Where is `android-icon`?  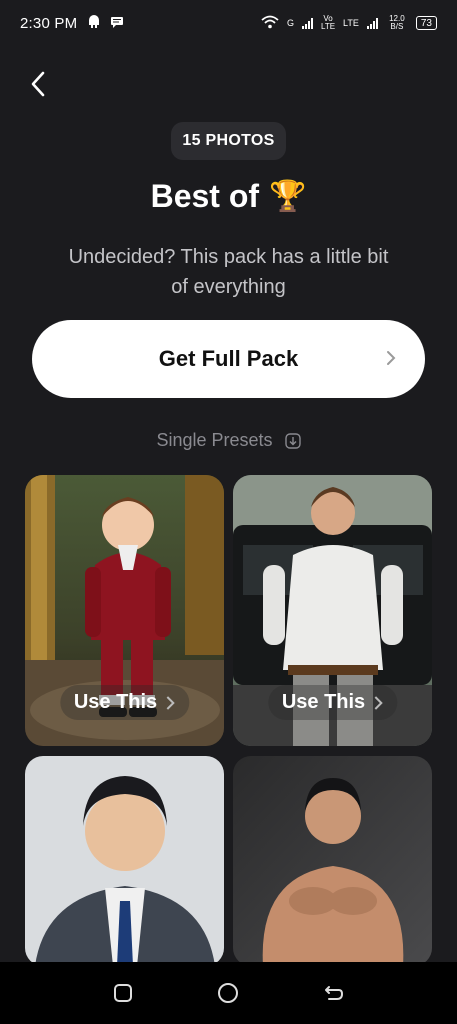 android-icon is located at coordinates (94, 23).